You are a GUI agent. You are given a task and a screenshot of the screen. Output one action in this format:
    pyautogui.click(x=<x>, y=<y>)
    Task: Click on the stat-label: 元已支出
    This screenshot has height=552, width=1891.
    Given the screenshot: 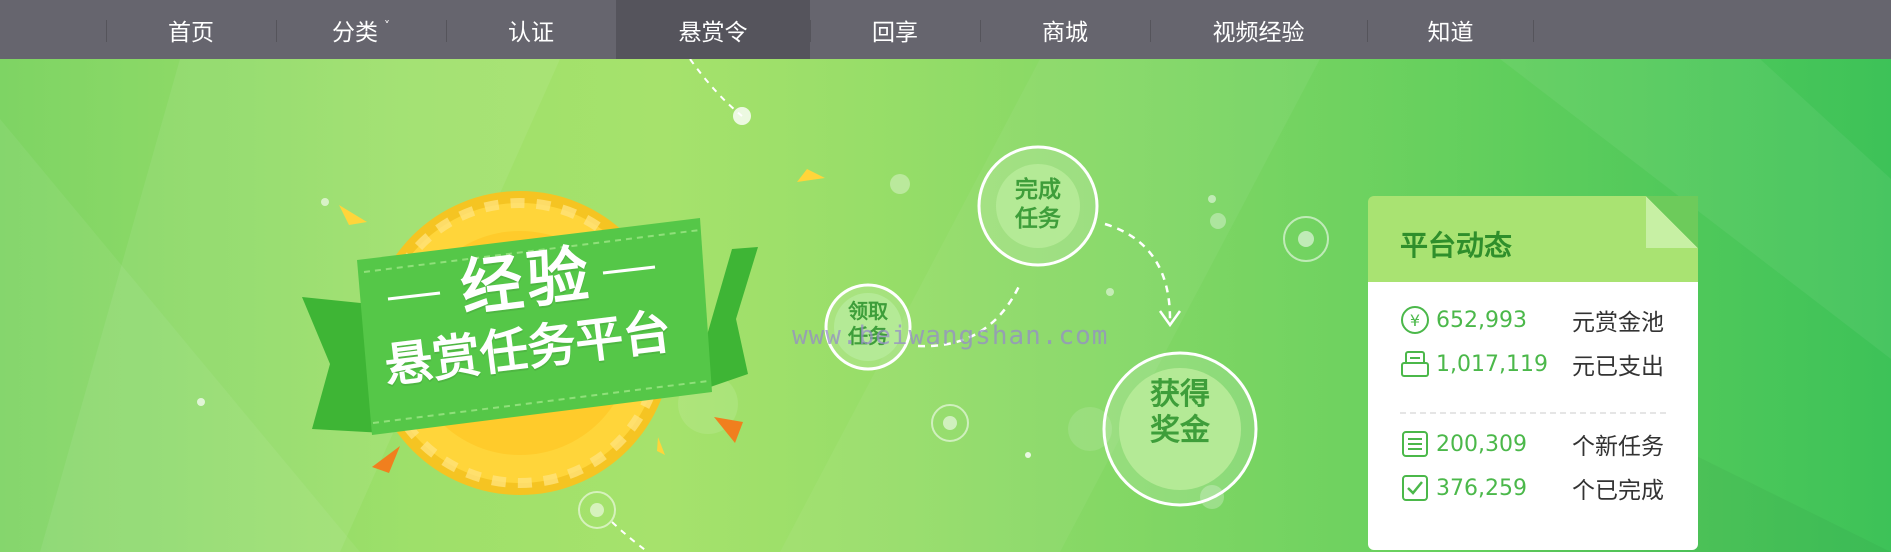 What is the action you would take?
    pyautogui.click(x=1618, y=367)
    